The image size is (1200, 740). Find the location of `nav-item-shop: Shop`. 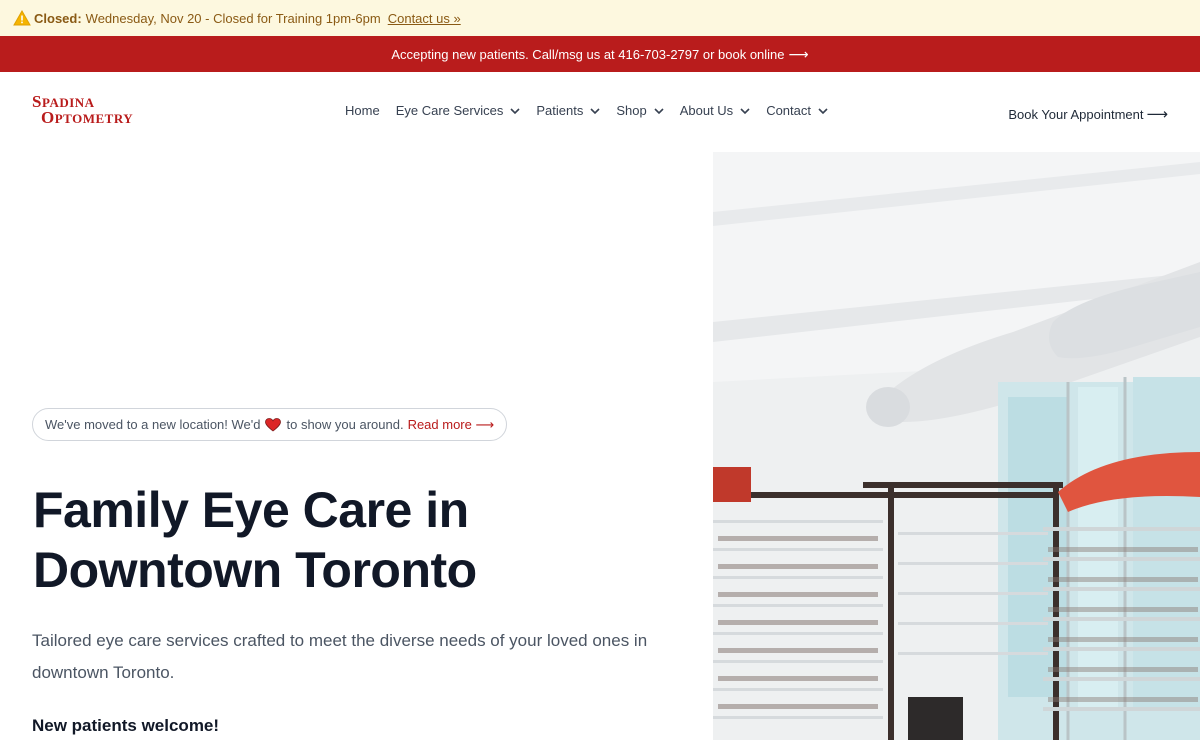

nav-item-shop: Shop is located at coordinates (640, 110).